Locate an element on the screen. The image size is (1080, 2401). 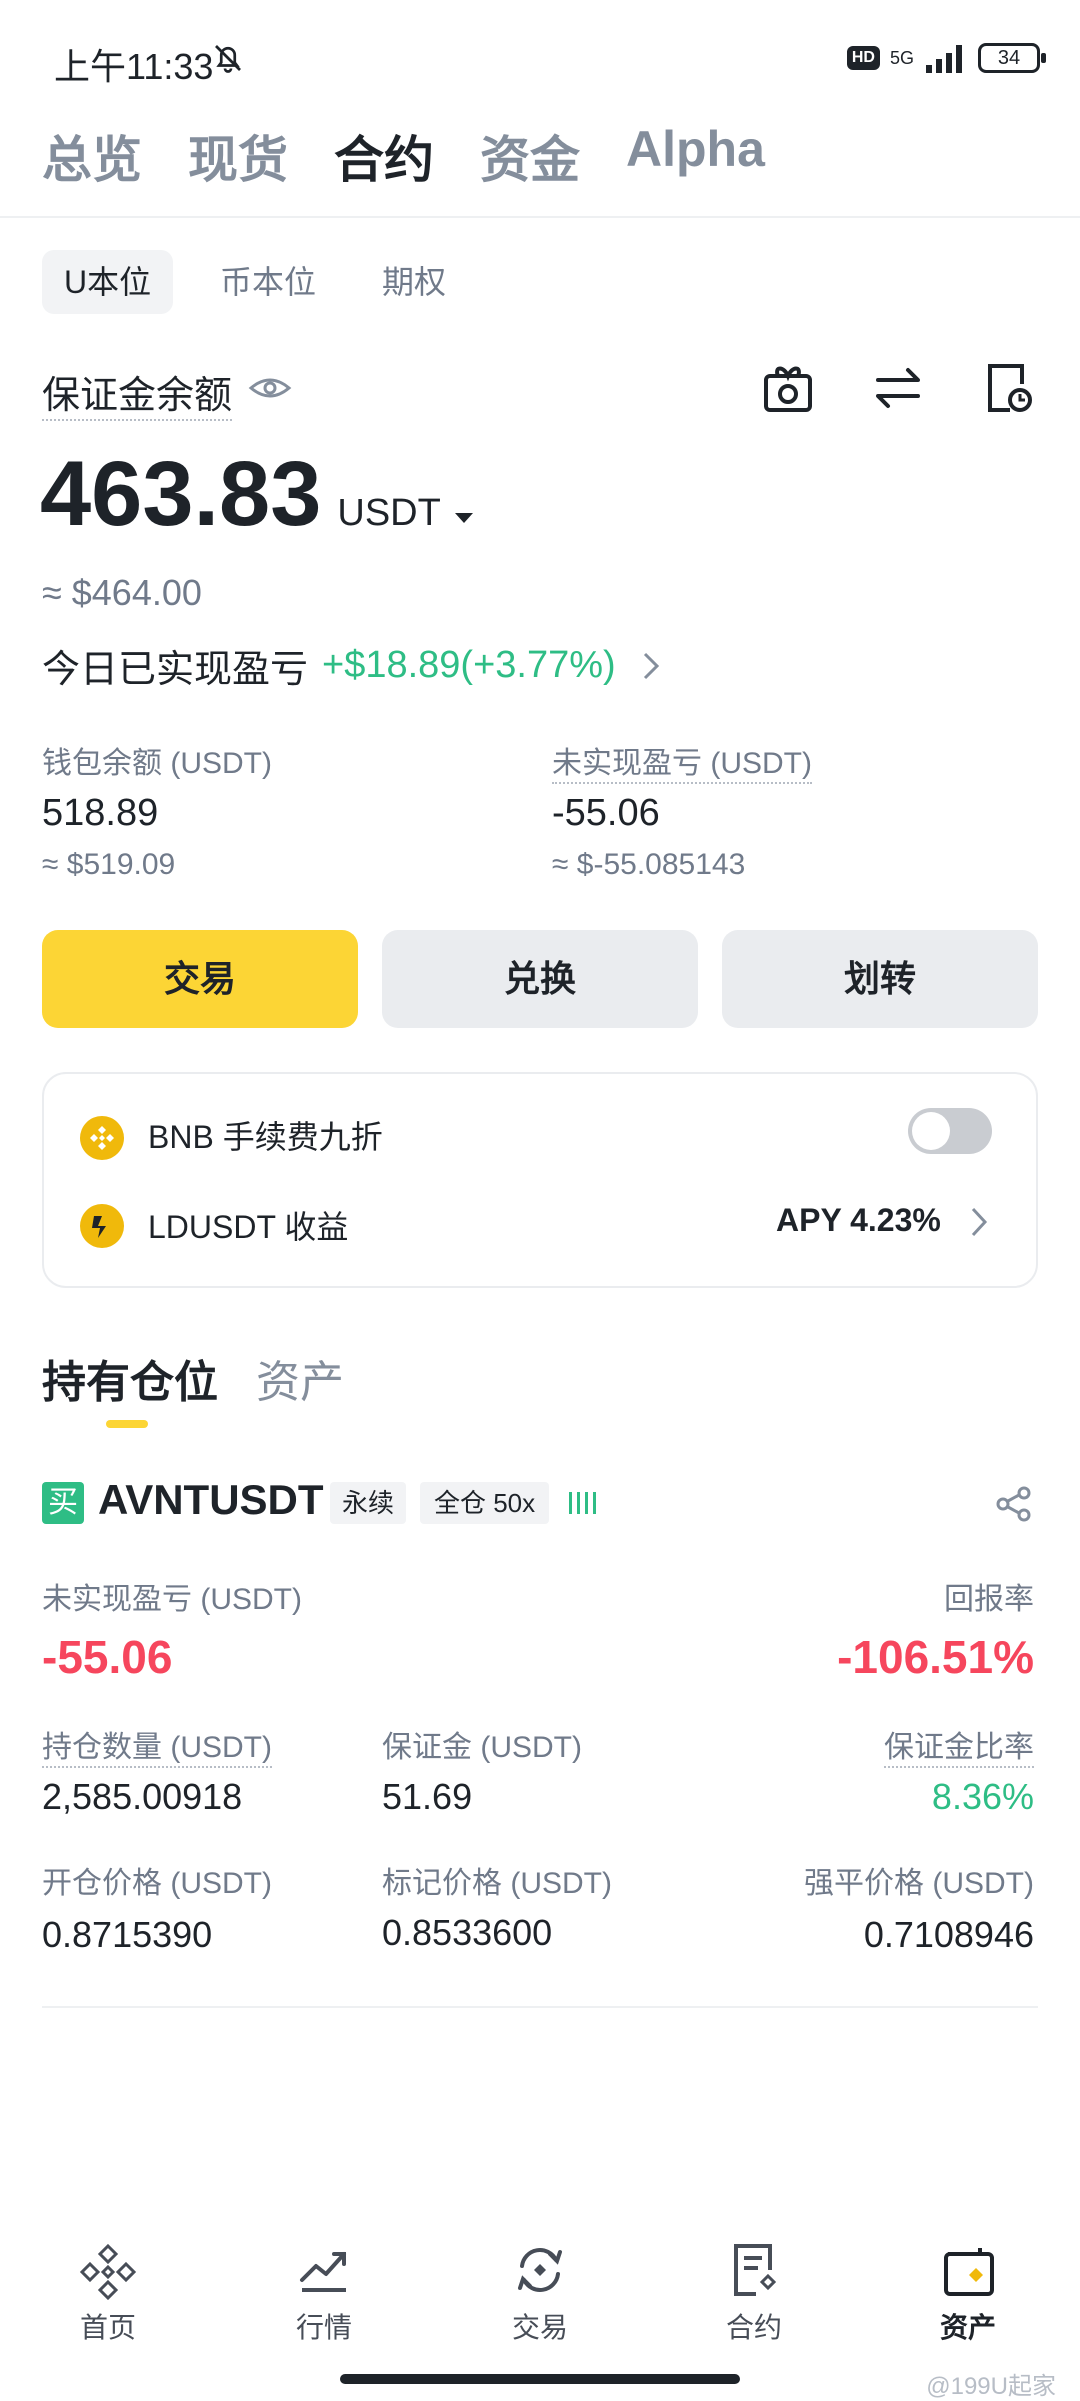
bell-muted-icon is located at coordinates (228, 59).